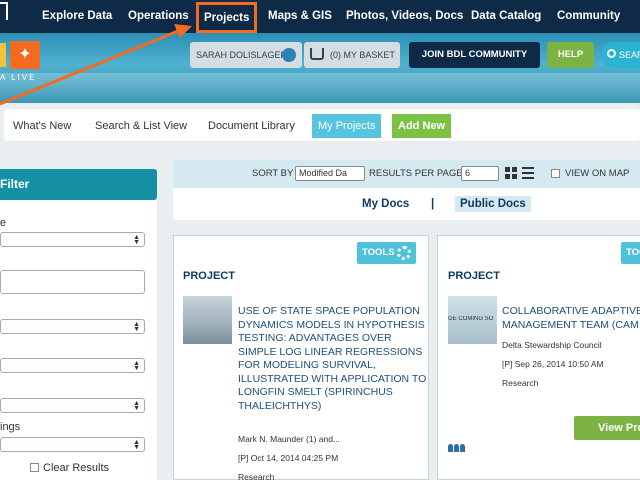 This screenshot has height=480, width=640. What do you see at coordinates (158, 16) in the screenshot?
I see `nav-operations: Operations` at bounding box center [158, 16].